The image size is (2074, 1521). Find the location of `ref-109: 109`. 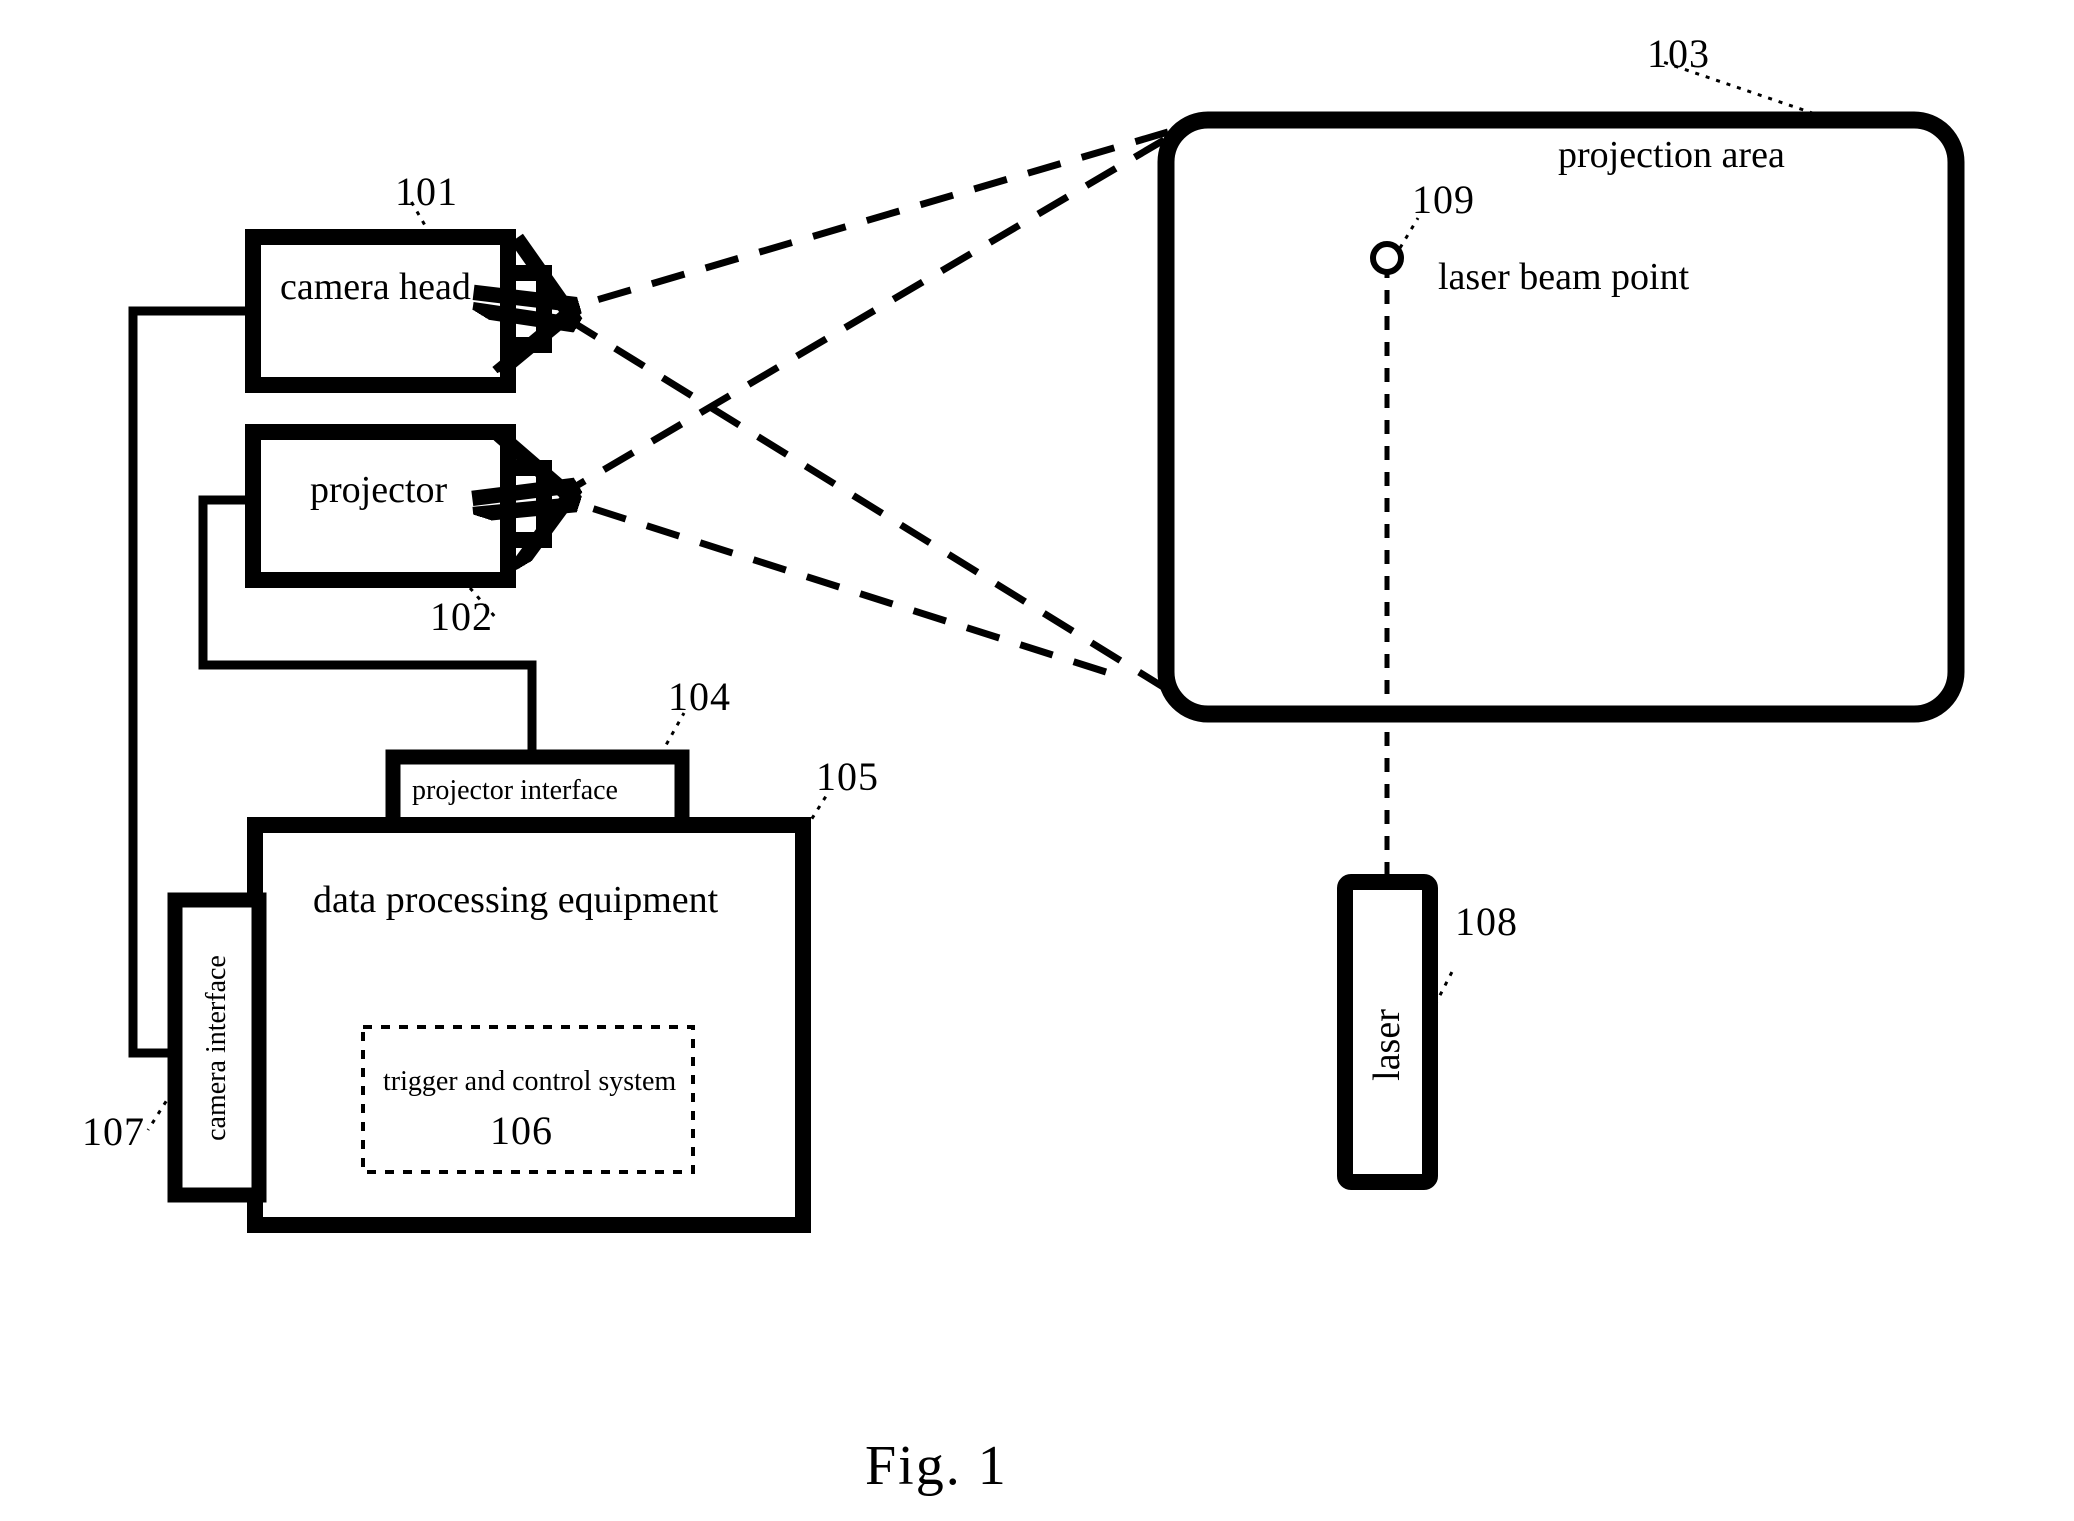

ref-109: 109 is located at coordinates (1443, 199).